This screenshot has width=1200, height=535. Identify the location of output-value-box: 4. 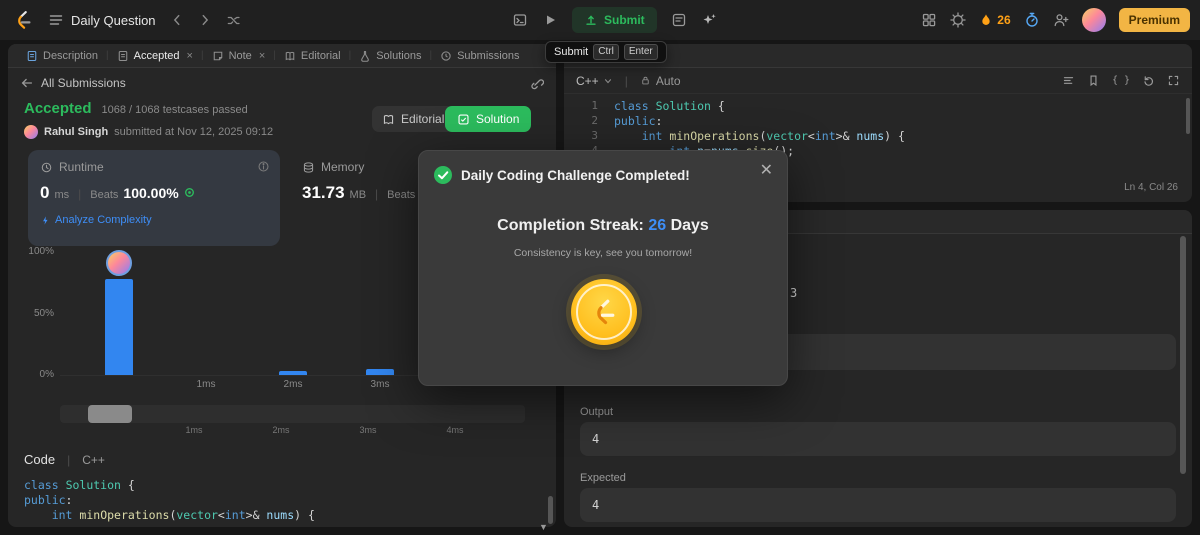
(878, 439).